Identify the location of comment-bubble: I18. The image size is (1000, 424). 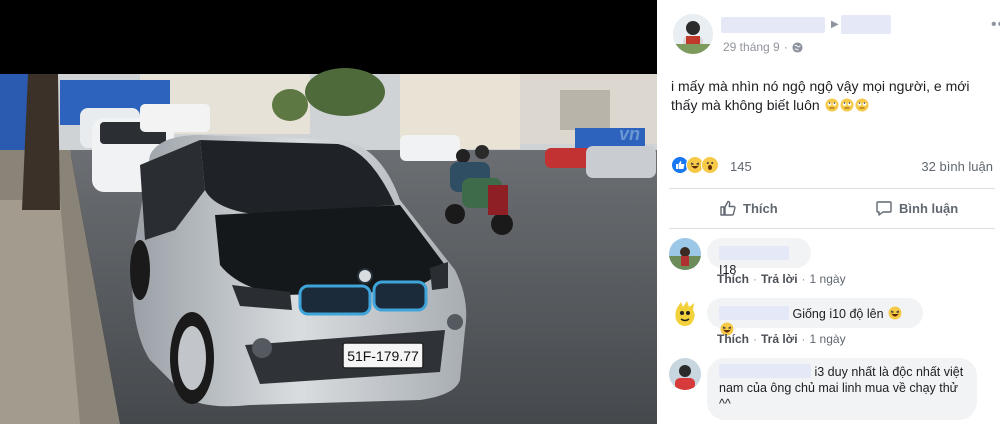
(759, 257).